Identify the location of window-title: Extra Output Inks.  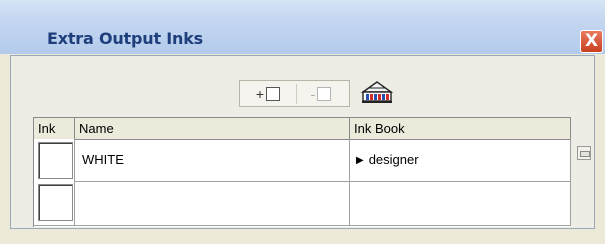
(125, 38).